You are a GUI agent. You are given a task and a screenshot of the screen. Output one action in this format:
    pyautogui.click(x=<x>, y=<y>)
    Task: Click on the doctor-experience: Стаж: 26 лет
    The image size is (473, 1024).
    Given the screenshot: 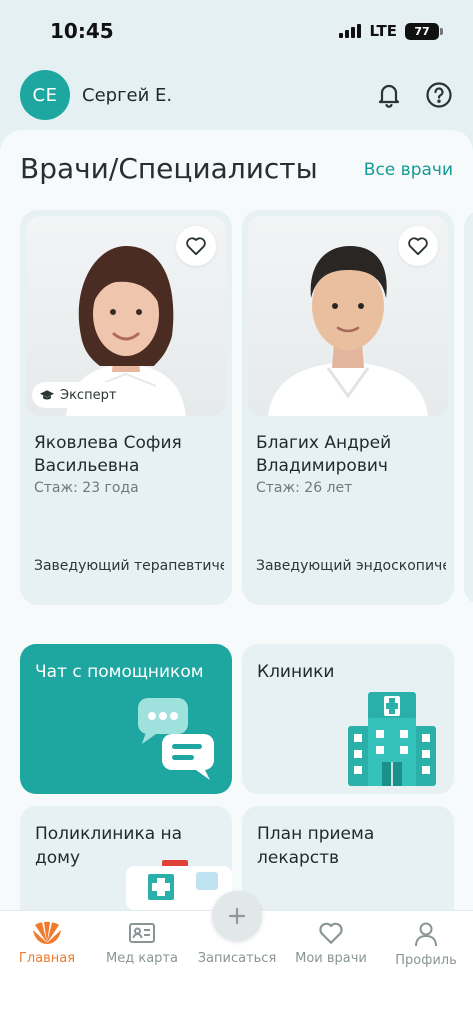 What is the action you would take?
    pyautogui.click(x=304, y=488)
    